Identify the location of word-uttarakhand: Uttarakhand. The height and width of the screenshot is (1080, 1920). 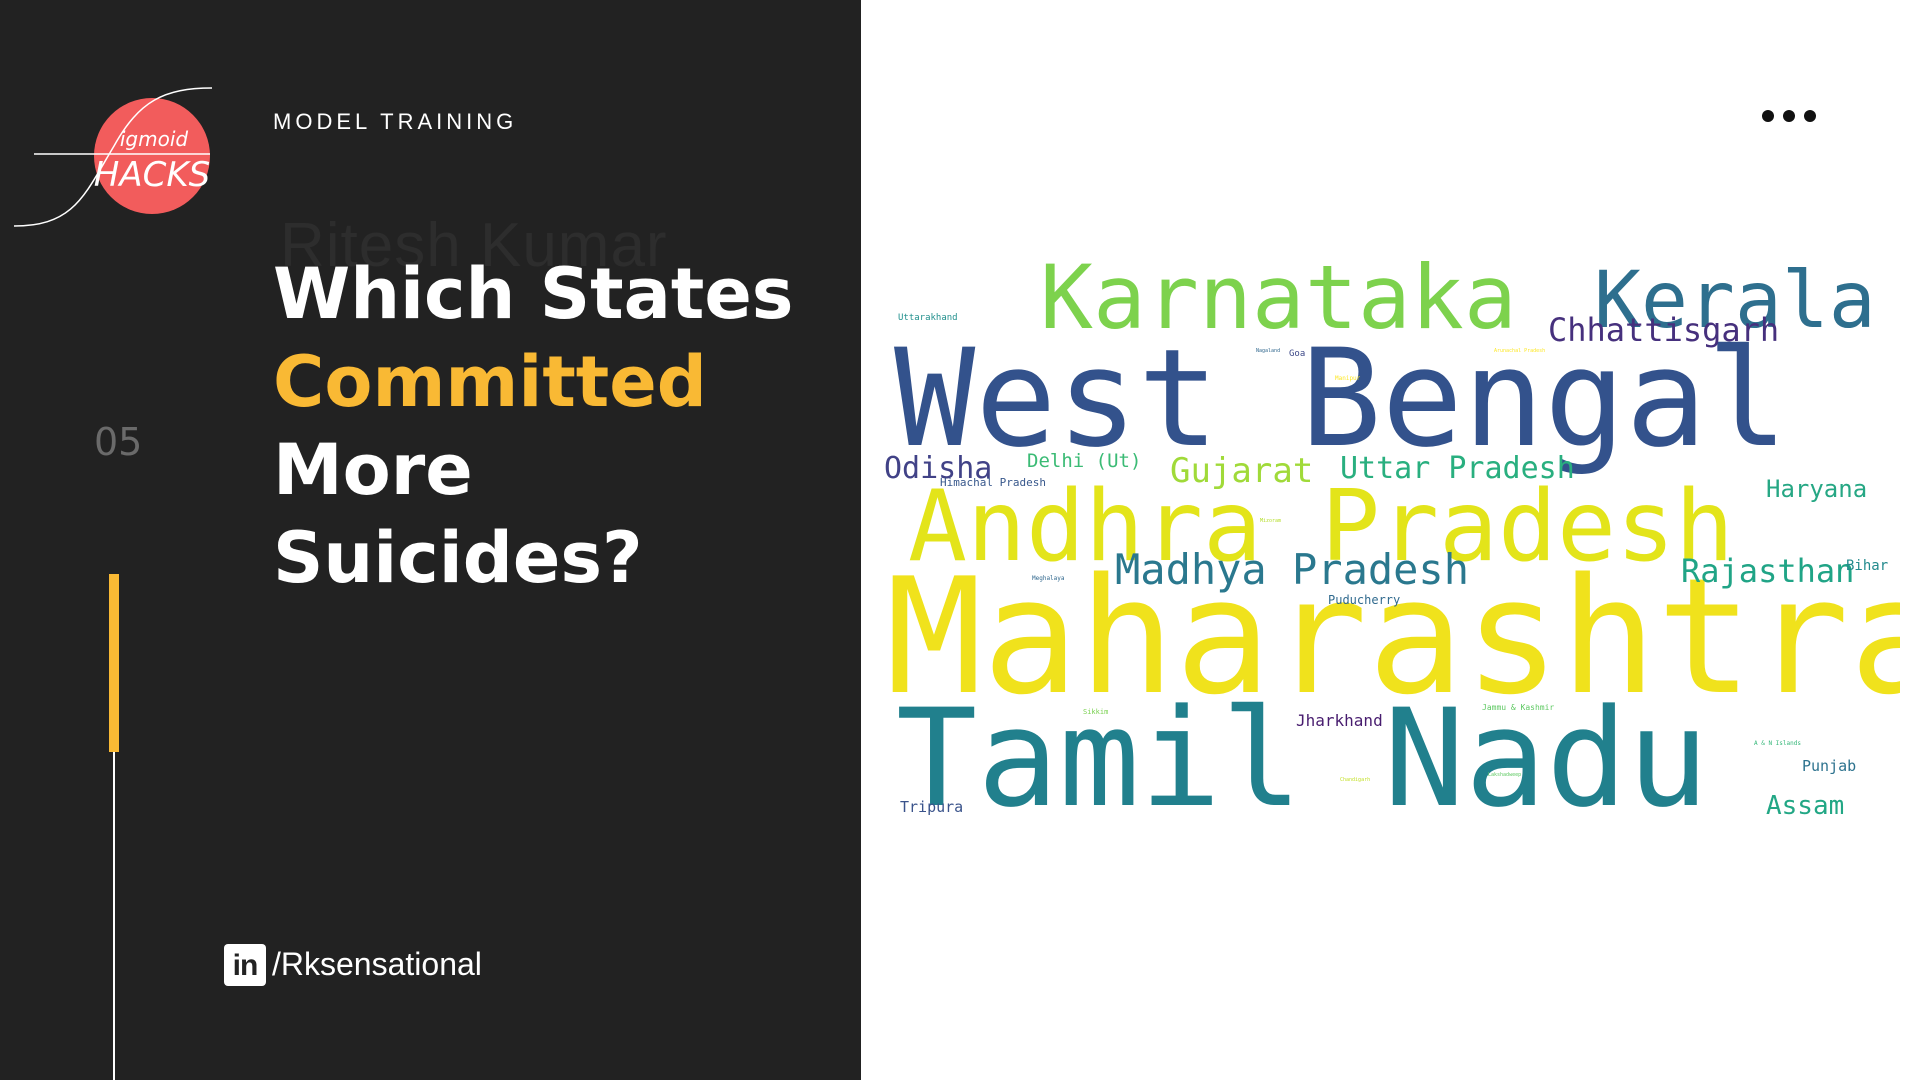
(928, 318).